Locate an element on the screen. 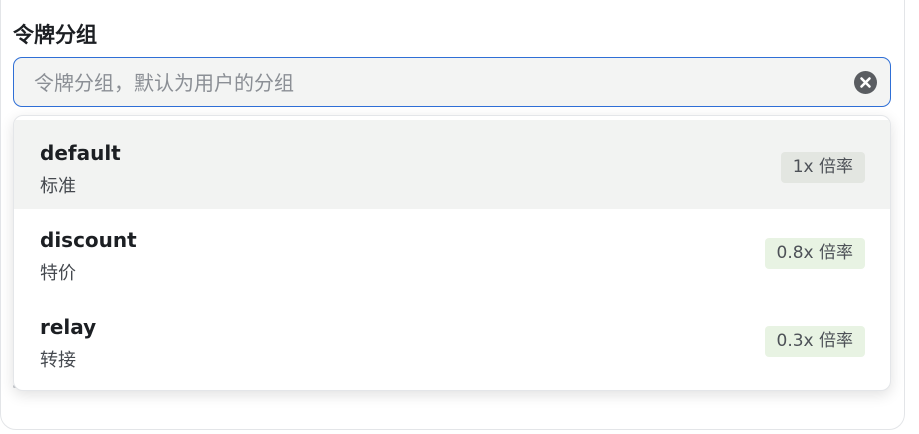  option-name: default is located at coordinates (80, 153).